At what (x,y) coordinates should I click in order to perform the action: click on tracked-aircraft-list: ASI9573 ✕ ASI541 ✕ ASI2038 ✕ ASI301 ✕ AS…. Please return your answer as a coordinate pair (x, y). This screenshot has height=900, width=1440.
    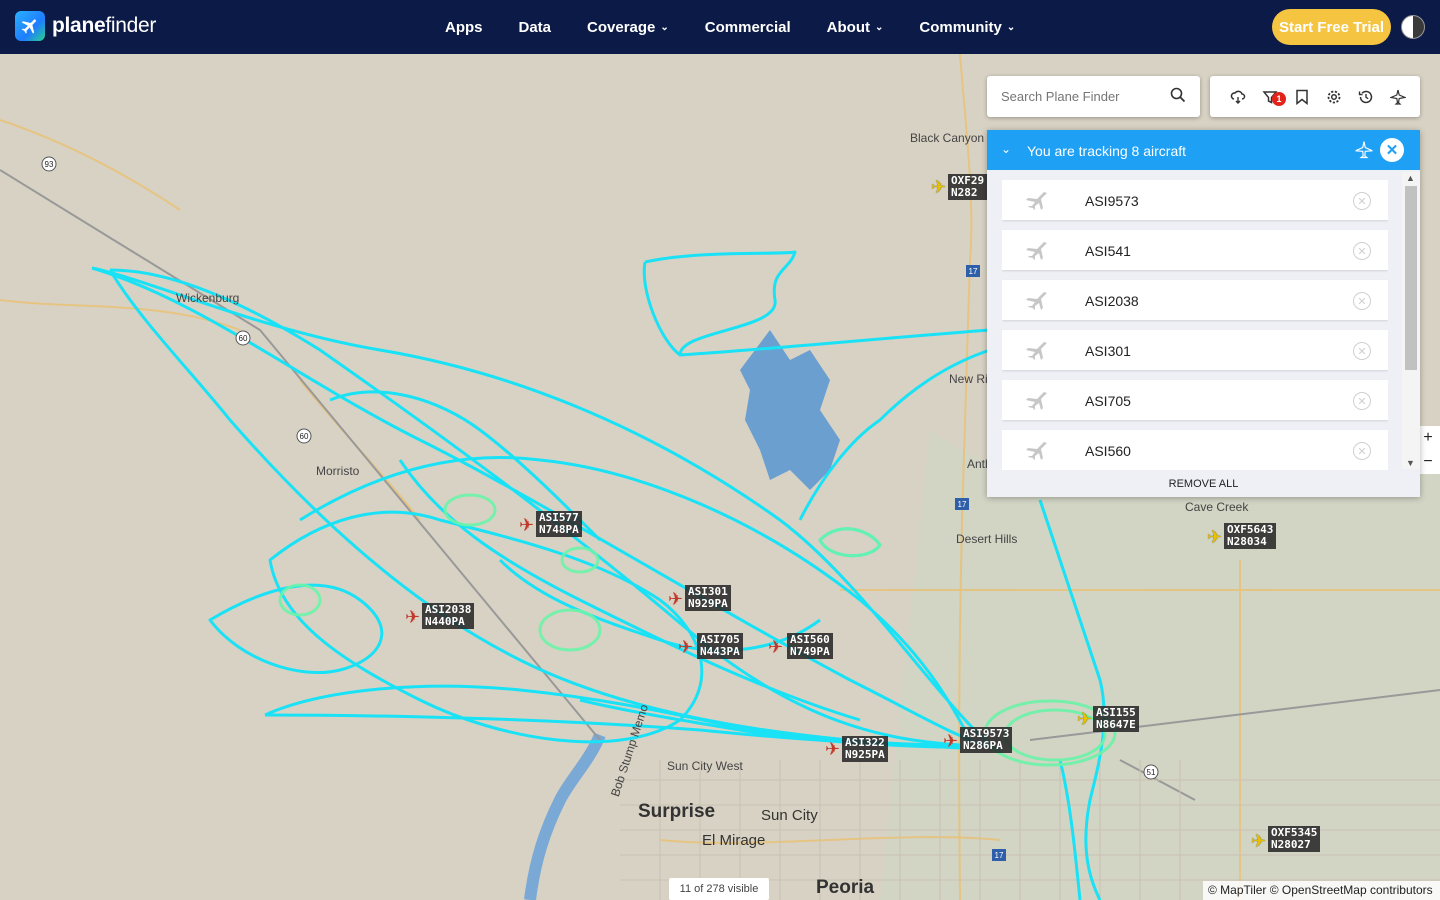
    Looking at the image, I should click on (1195, 325).